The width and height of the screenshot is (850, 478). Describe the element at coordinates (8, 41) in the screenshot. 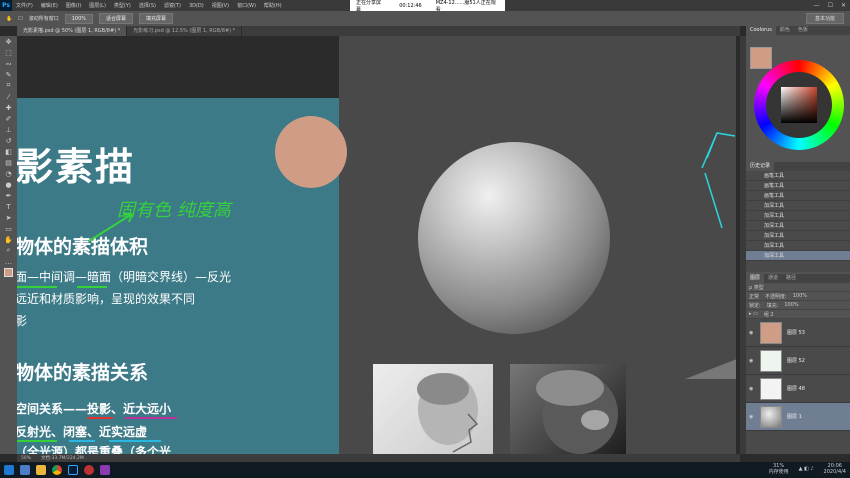

I see `move-tool-icon: ✥` at that location.